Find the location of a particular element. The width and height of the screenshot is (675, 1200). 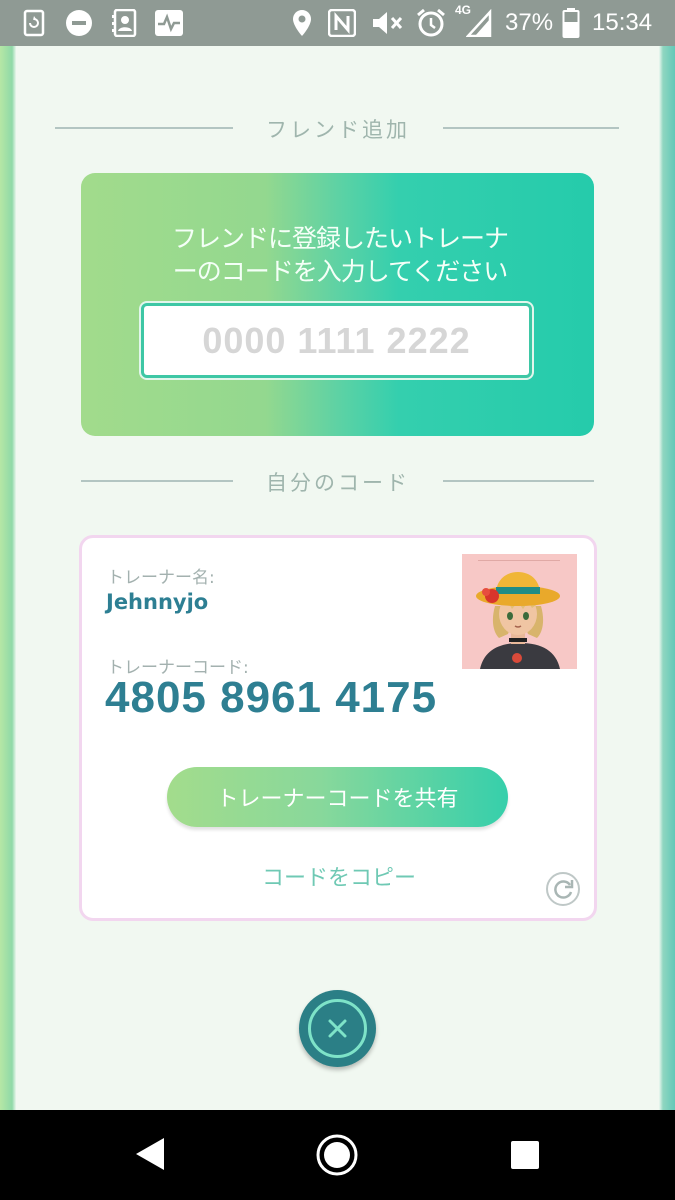

add-friend-message-line2: ーのコードを入力してください is located at coordinates (340, 271).